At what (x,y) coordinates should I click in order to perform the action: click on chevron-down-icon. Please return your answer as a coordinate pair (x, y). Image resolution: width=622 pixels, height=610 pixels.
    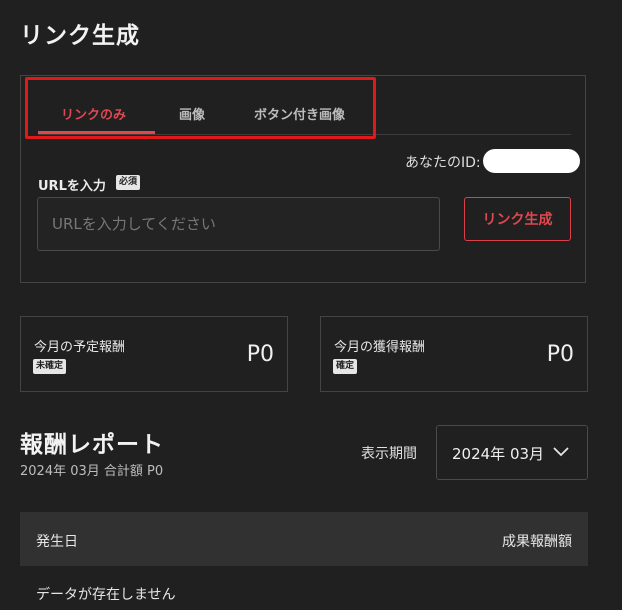
    Looking at the image, I should click on (561, 452).